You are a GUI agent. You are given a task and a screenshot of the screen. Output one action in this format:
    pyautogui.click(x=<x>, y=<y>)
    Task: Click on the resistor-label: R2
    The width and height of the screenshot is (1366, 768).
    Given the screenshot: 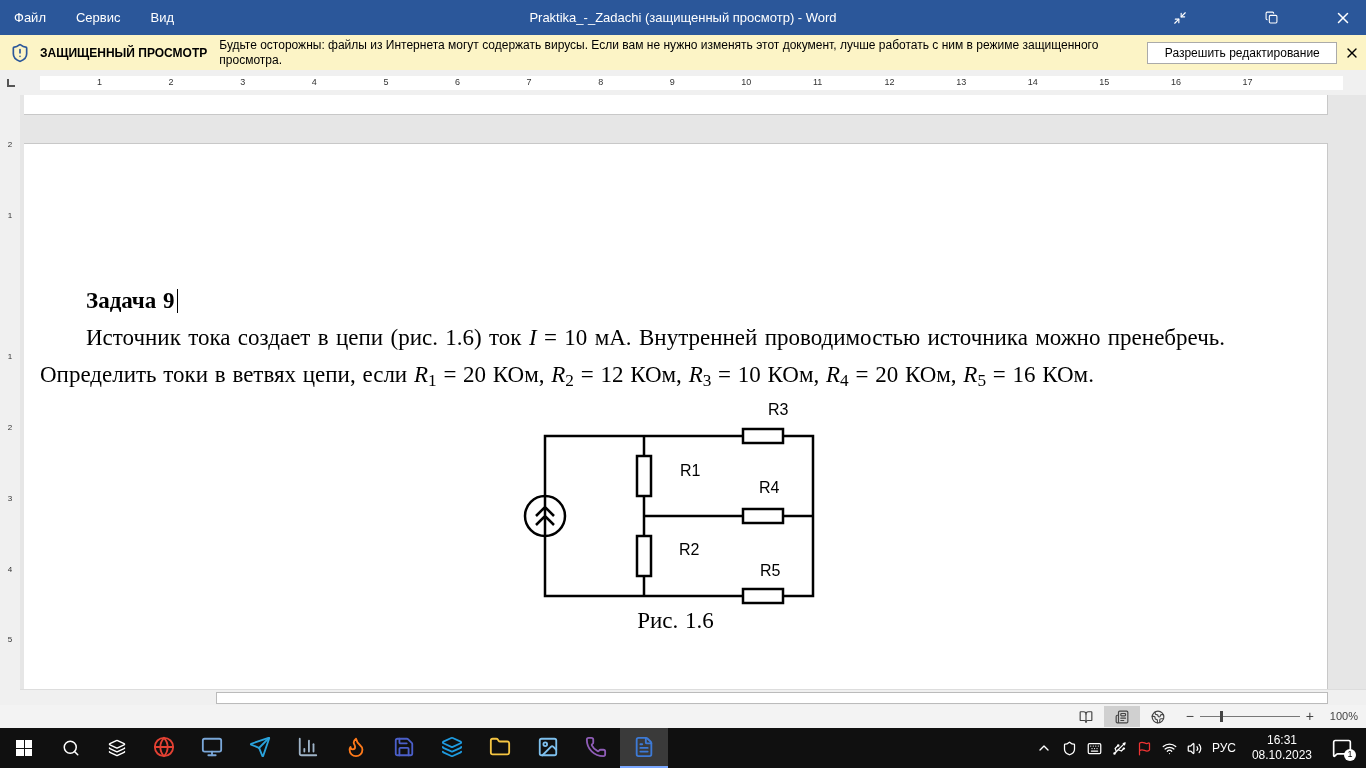 What is the action you would take?
    pyautogui.click(x=688, y=549)
    